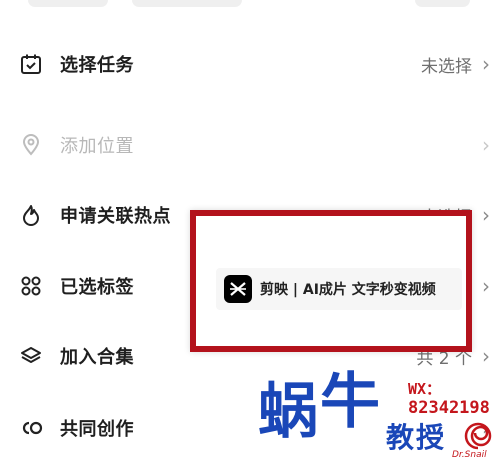  I want to click on top-bar-remnant-left, so click(68, 3).